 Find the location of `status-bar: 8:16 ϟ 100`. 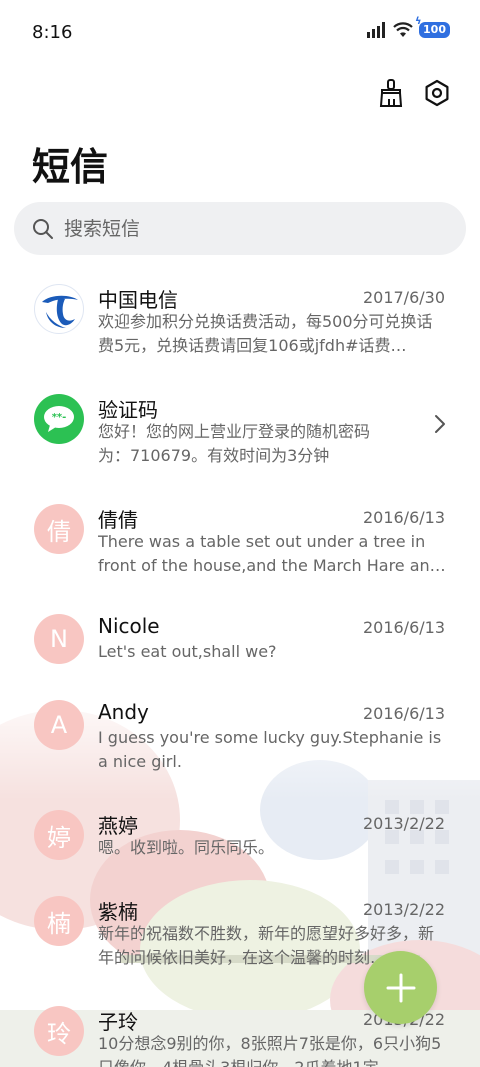

status-bar: 8:16 ϟ 100 is located at coordinates (240, 34).